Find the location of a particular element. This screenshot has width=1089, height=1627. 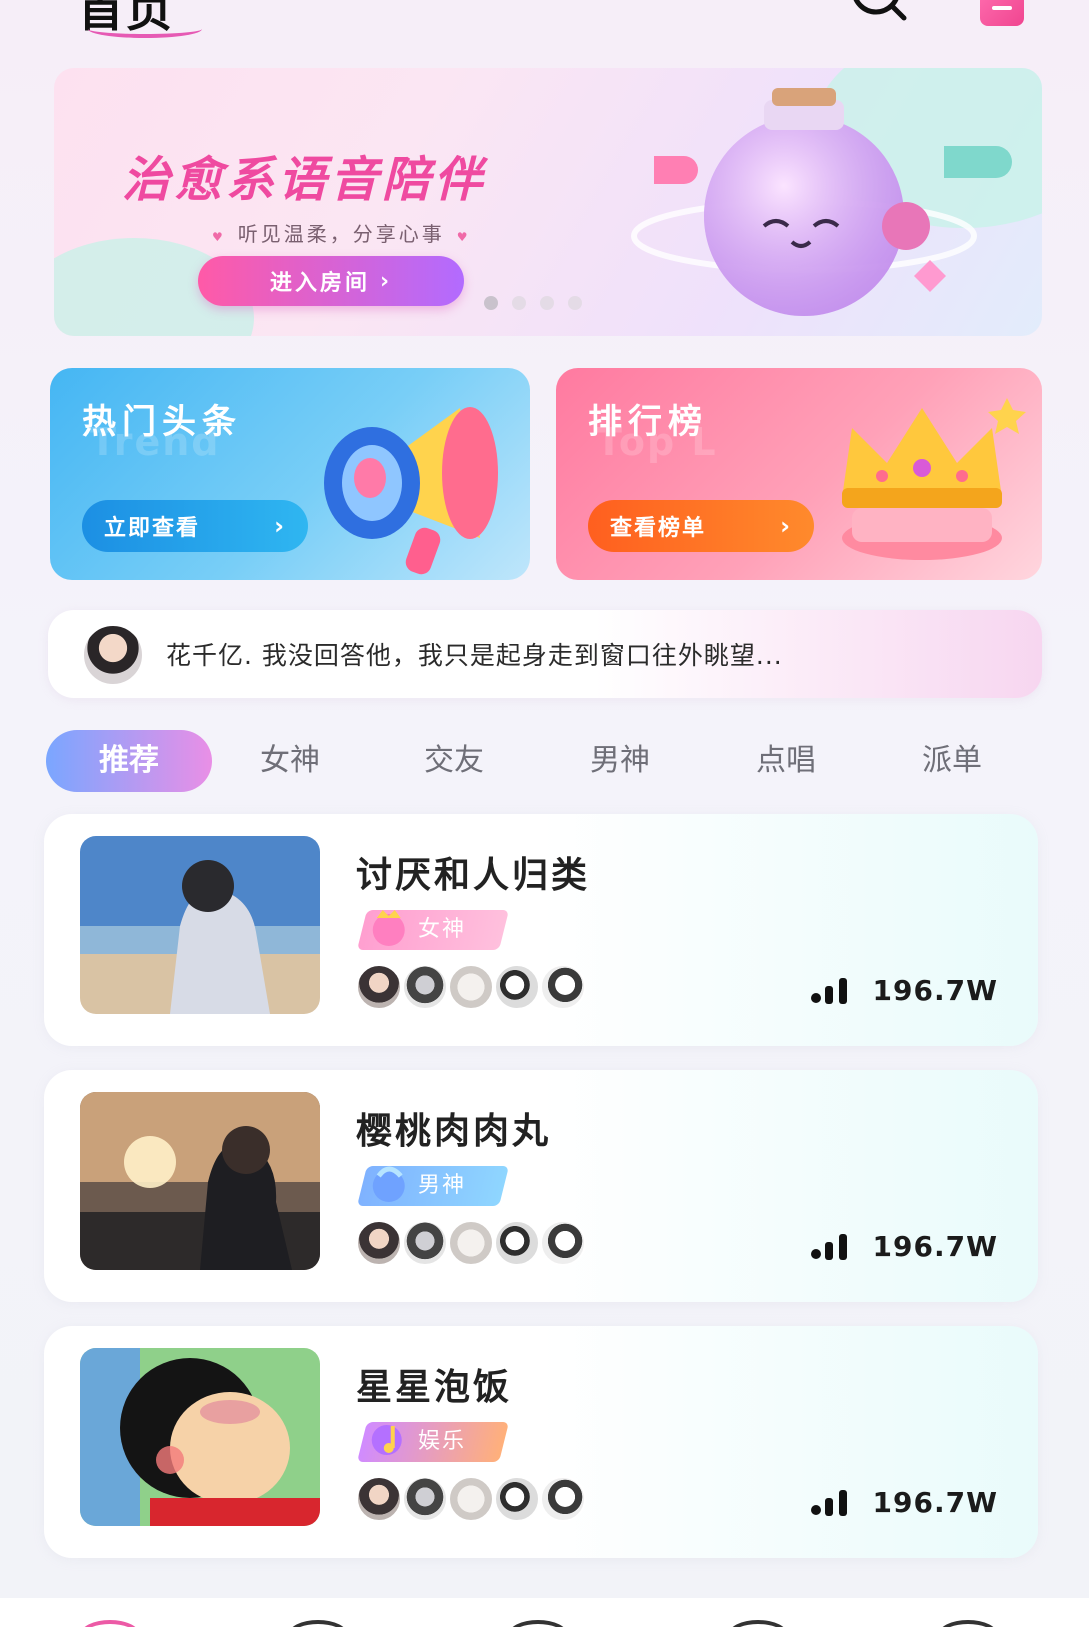

megaphone-icon is located at coordinates (411, 491).